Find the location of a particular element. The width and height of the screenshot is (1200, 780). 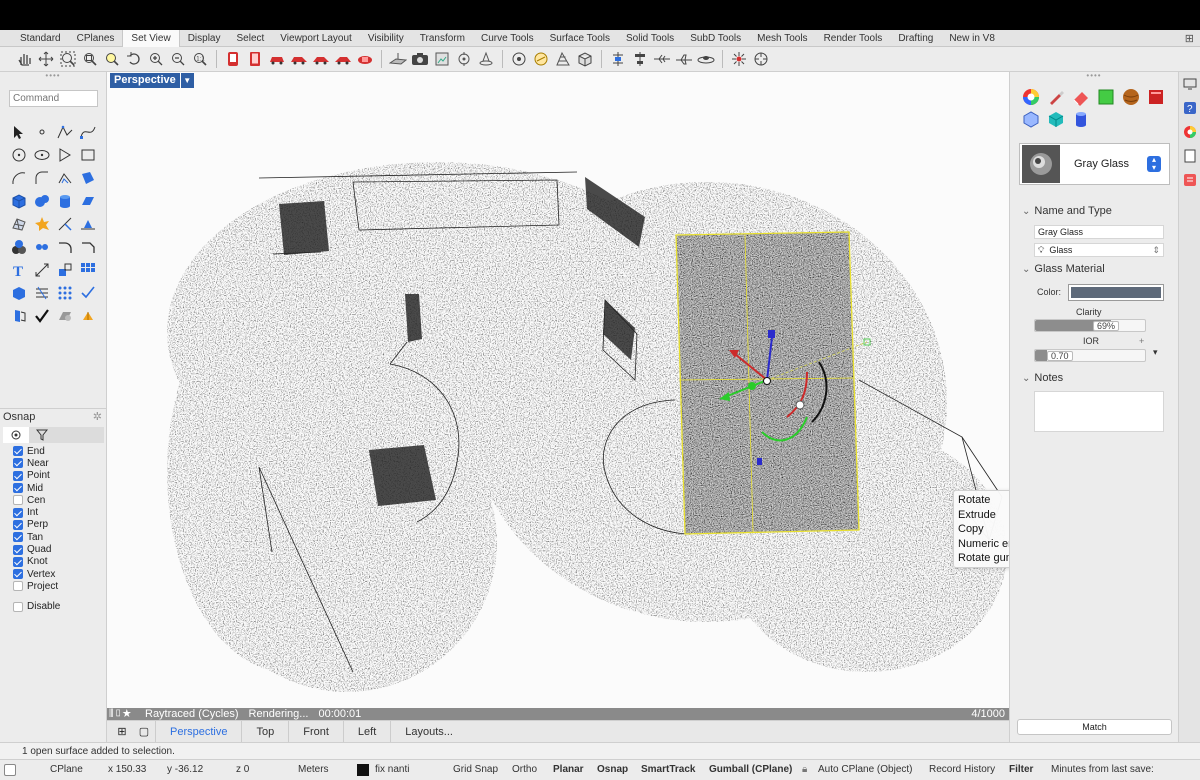

osnap-item: Near is located at coordinates (53, 463).